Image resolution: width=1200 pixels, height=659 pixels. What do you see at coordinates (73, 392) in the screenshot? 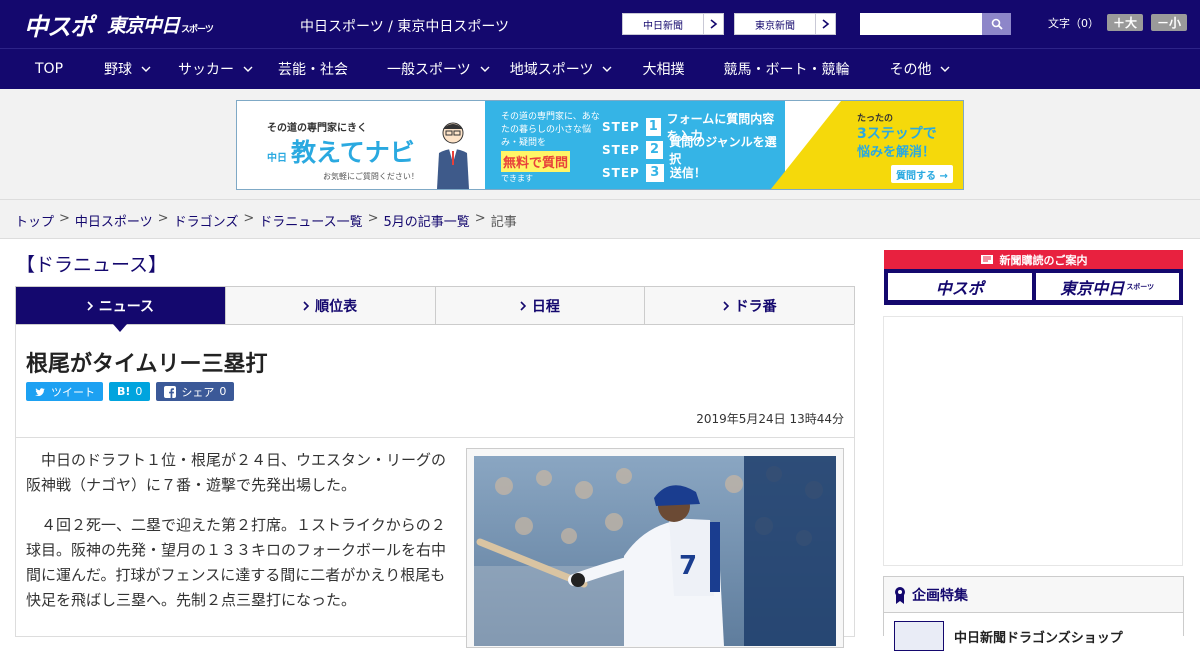
I see `tweet-label: ツイート` at bounding box center [73, 392].